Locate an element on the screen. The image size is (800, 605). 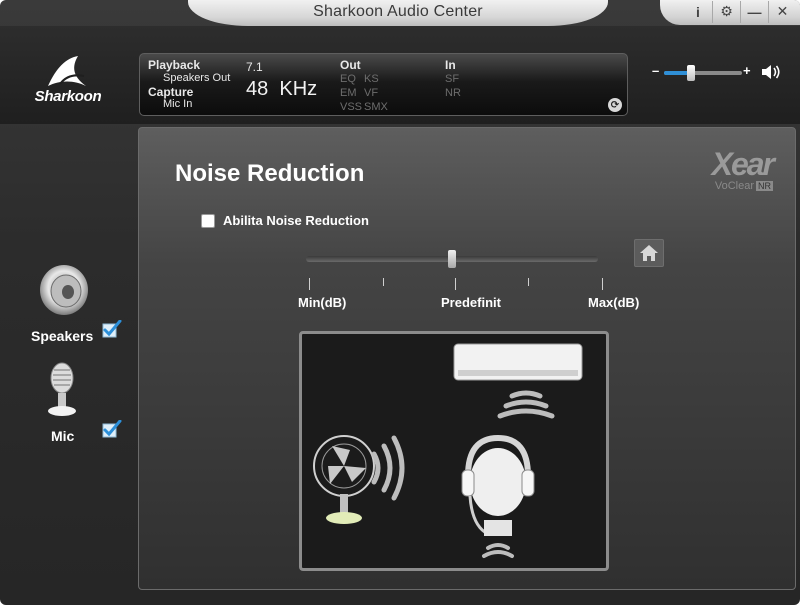
reset-default-button is located at coordinates (649, 253).